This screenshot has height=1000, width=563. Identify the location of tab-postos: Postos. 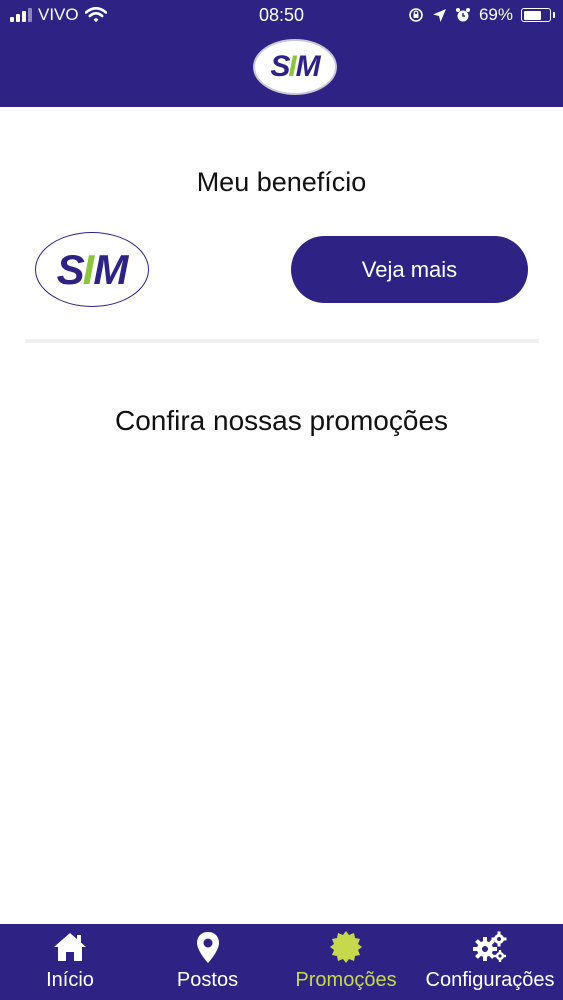
(207, 962).